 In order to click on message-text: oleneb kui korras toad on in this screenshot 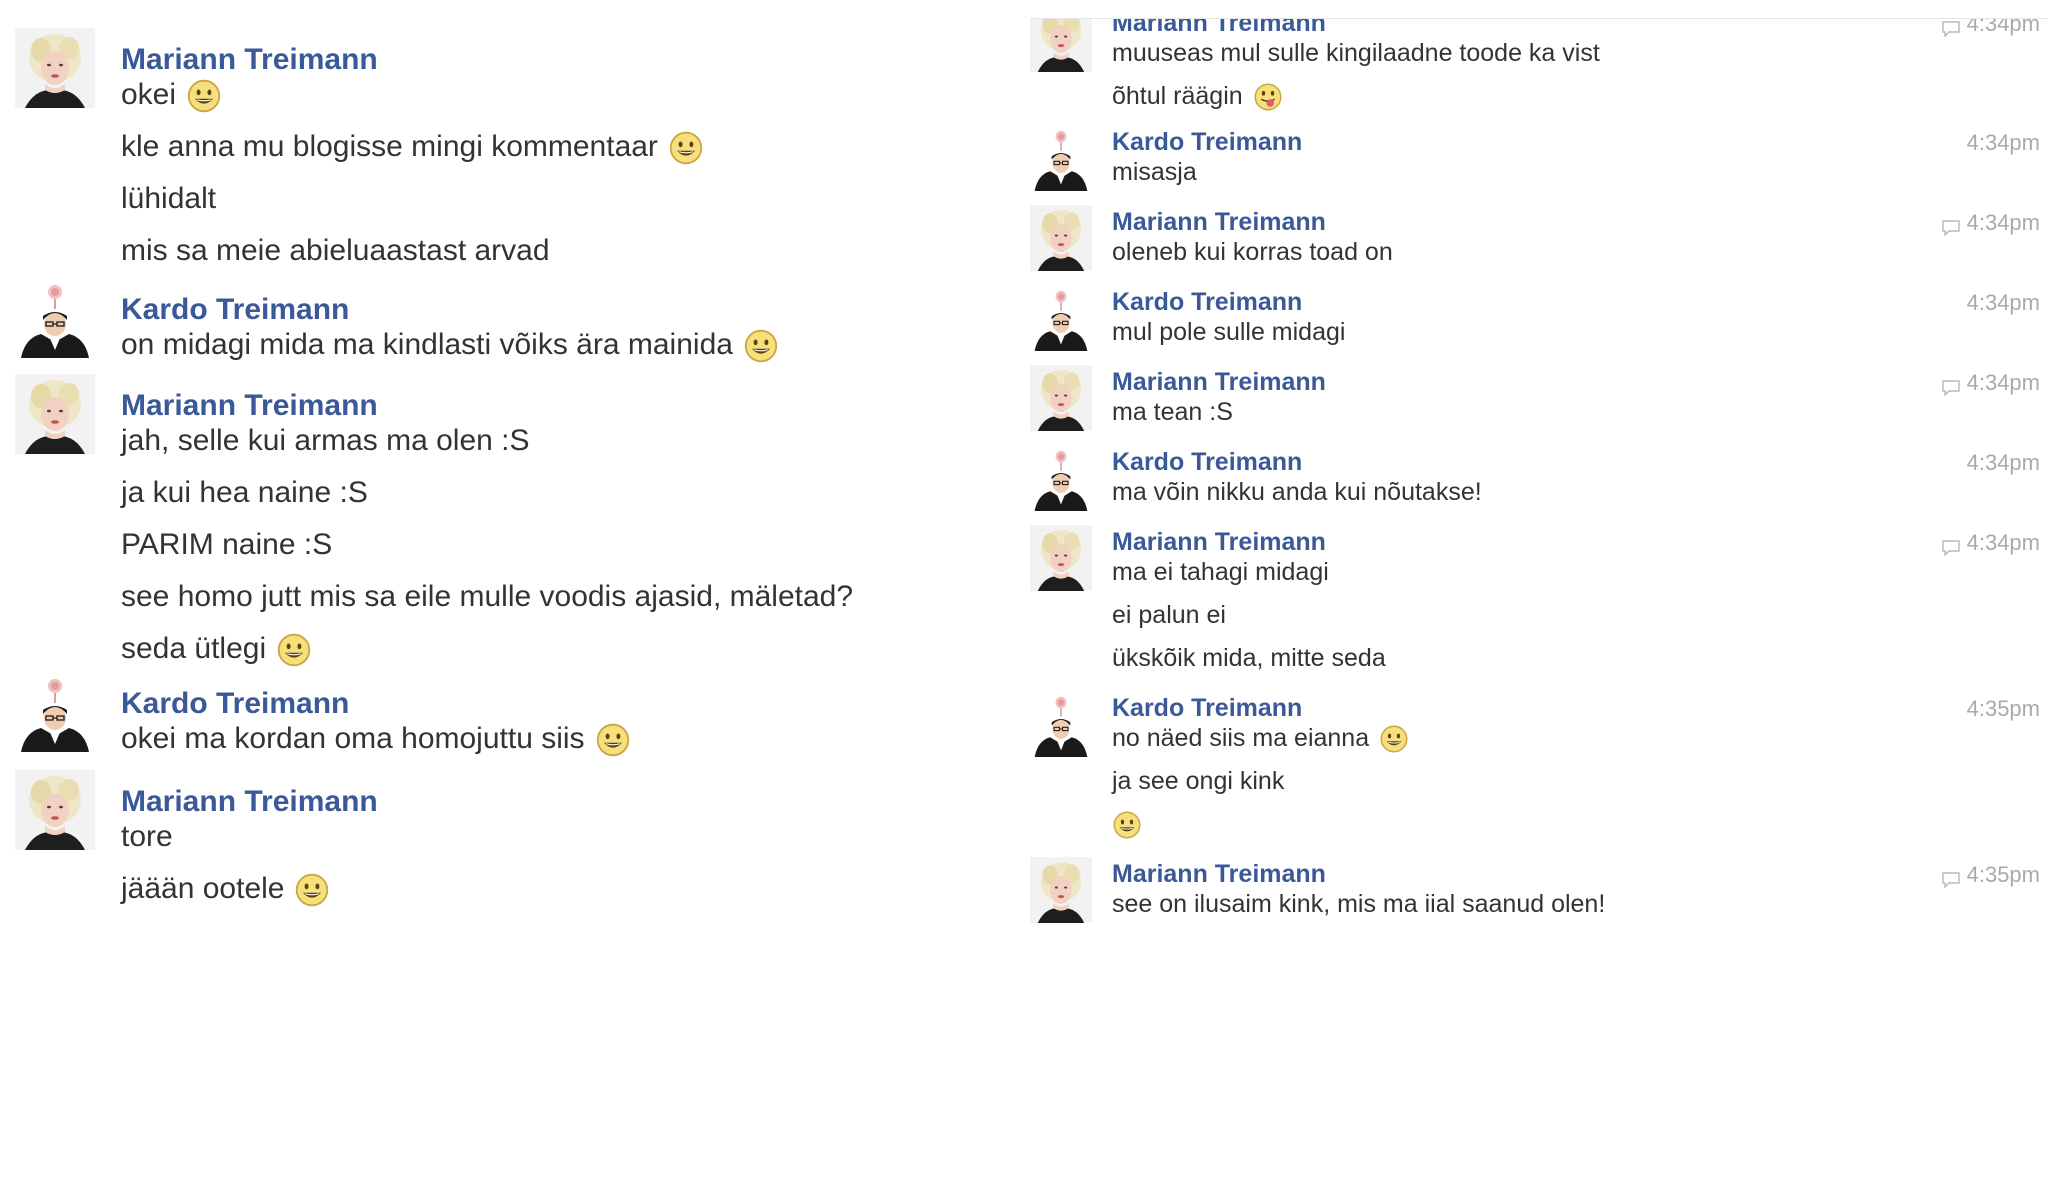, I will do `click(1252, 252)`.